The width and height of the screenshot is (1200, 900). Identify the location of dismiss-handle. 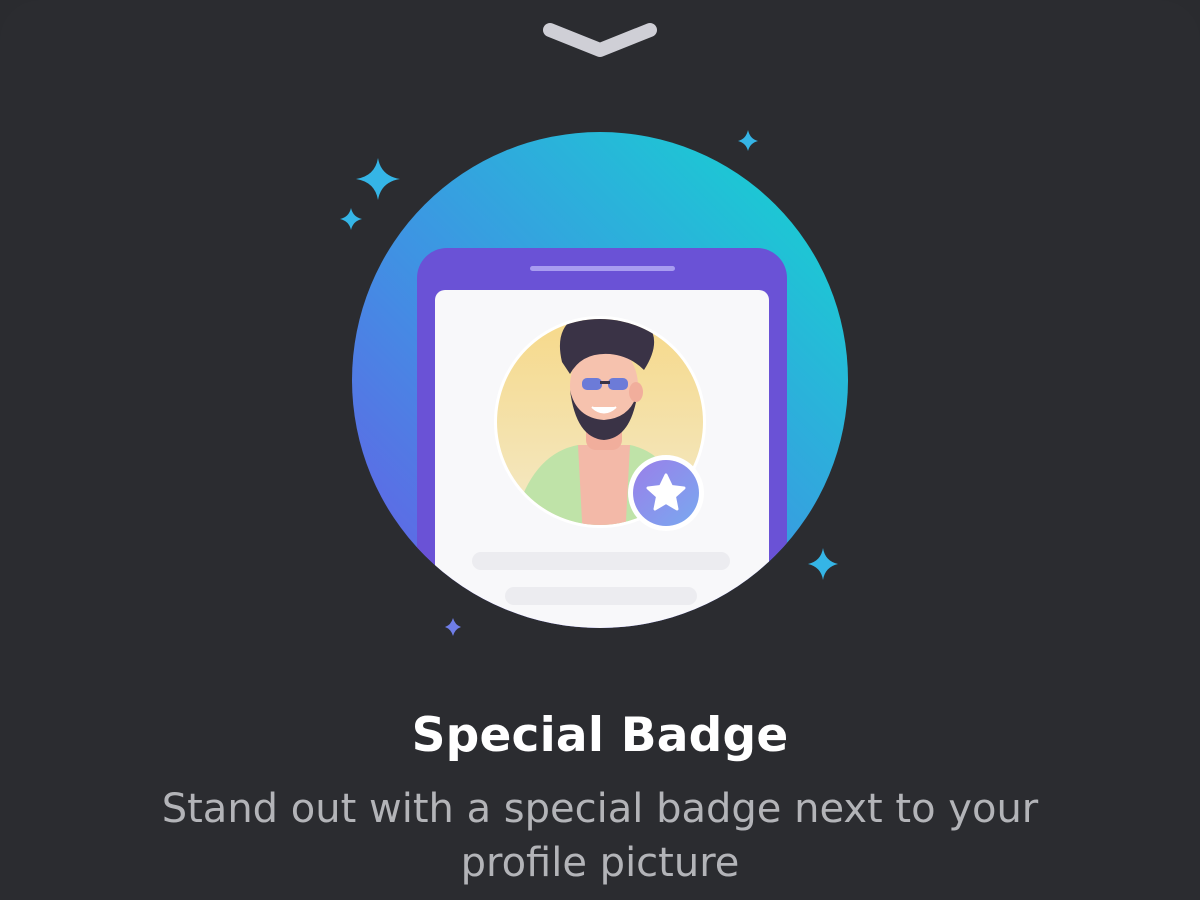
(600, 40).